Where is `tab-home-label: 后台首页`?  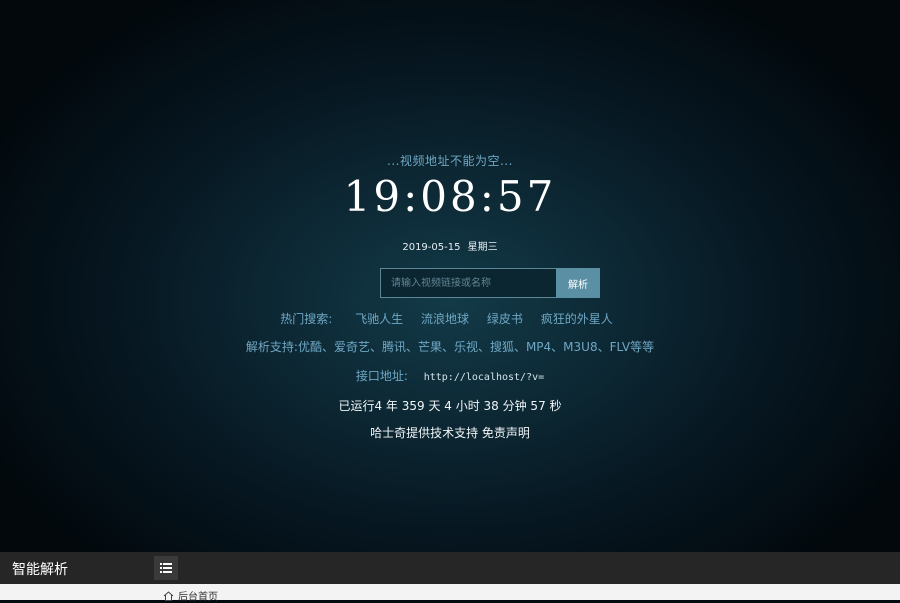 tab-home-label: 后台首页 is located at coordinates (198, 597).